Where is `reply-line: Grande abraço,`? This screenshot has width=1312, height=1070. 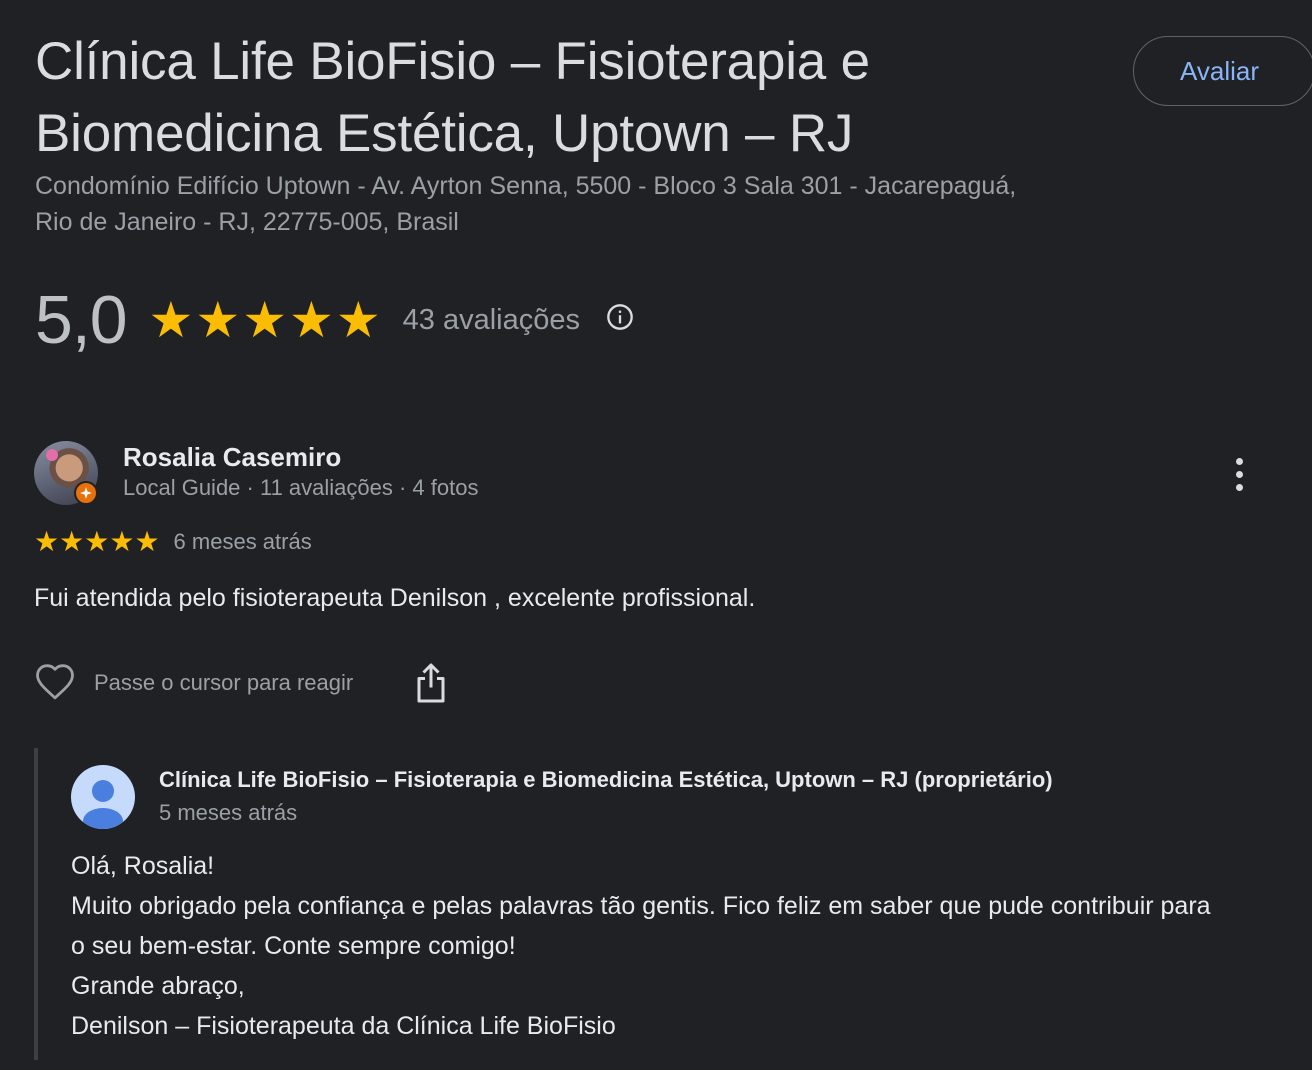
reply-line: Grande abraço, is located at coordinates (158, 986).